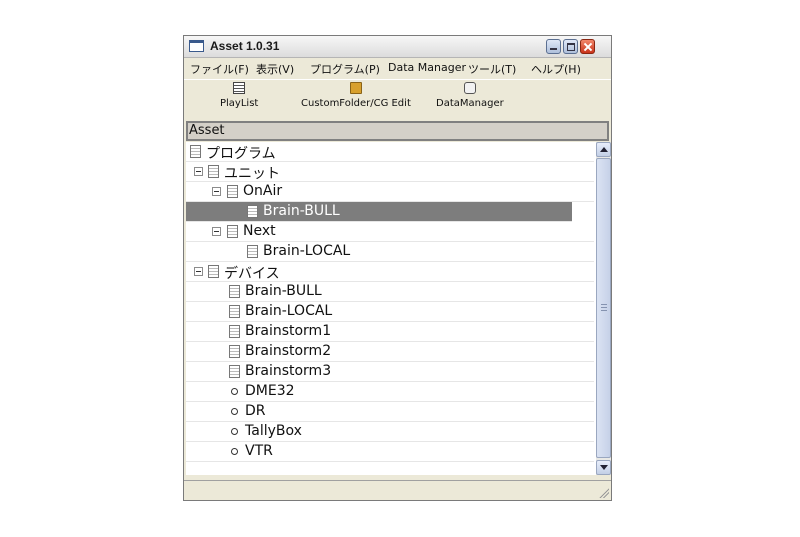 This screenshot has height=537, width=800. I want to click on minimize-button, so click(553, 46).